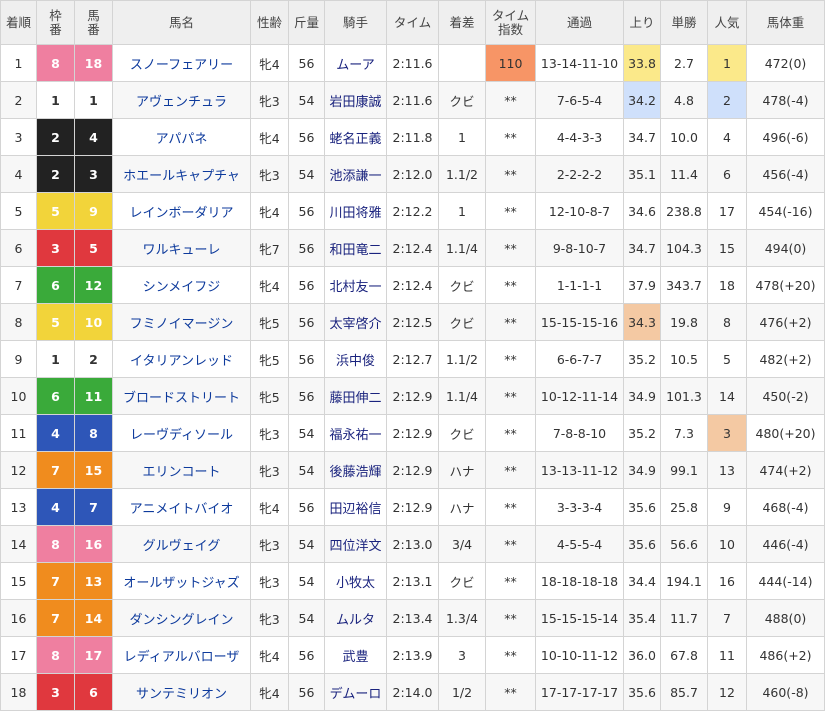 The width and height of the screenshot is (825, 716). What do you see at coordinates (412, 655) in the screenshot?
I see `time-cell: 2:13.9` at bounding box center [412, 655].